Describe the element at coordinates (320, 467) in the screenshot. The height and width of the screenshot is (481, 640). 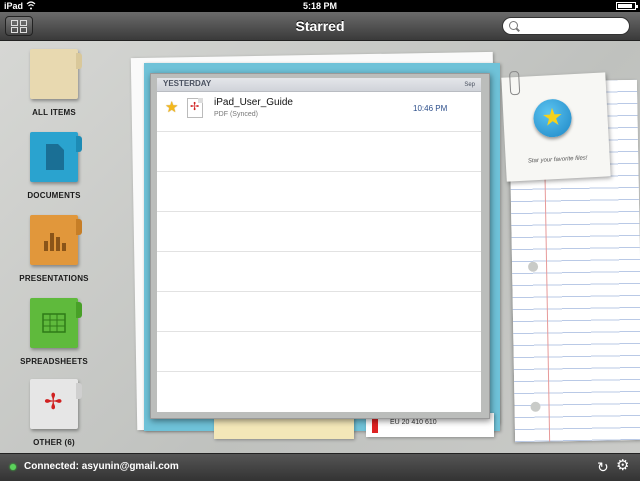
I see `bottom-bar: Connected: asyunin@gmail.com ↻ ⚙` at that location.